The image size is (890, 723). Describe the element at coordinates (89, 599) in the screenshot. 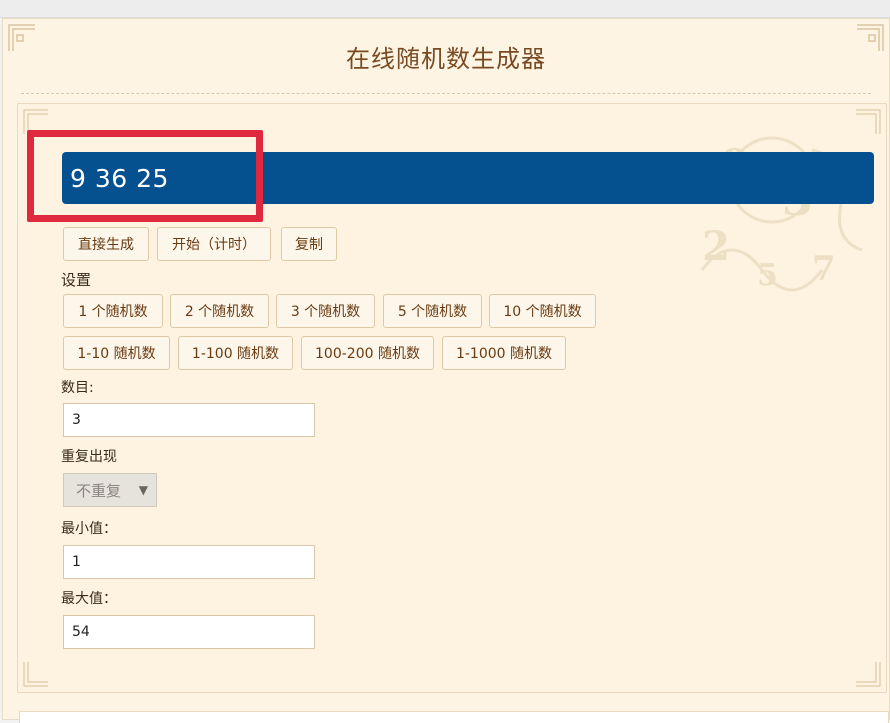

I see `max-label: 最大值：` at that location.